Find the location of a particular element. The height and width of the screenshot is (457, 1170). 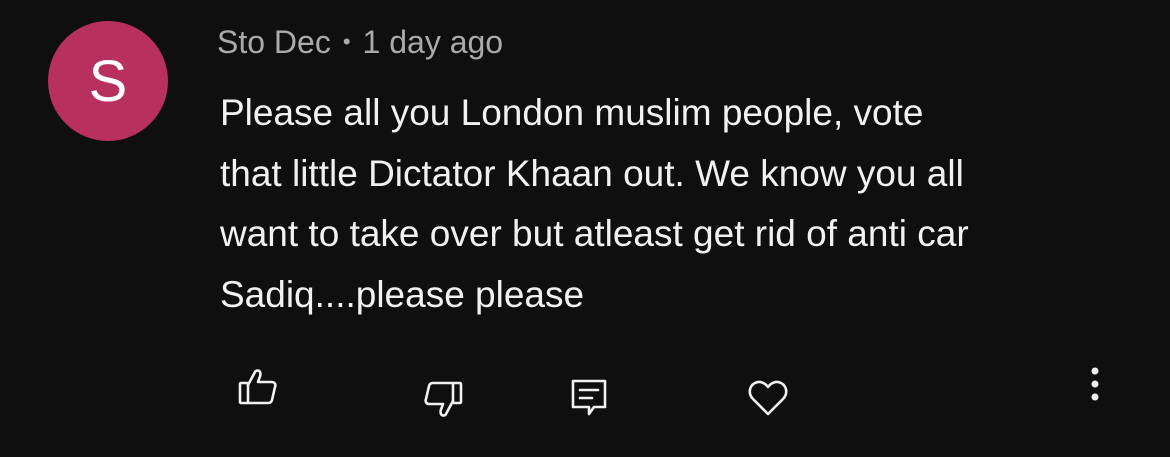

avatar: S is located at coordinates (108, 81).